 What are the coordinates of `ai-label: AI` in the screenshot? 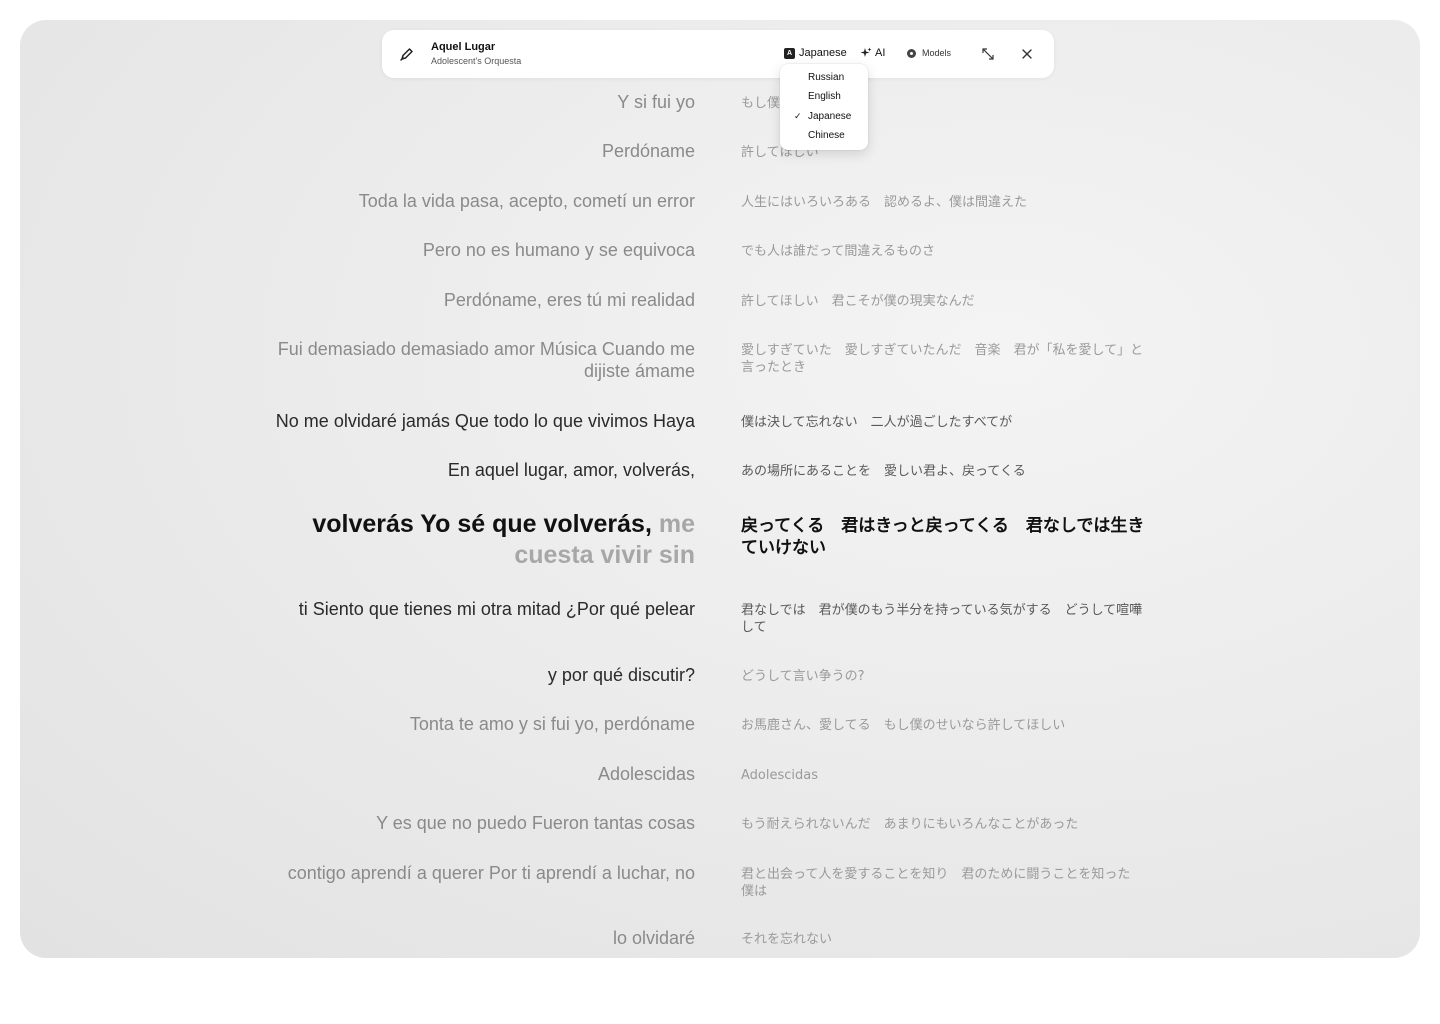 It's located at (880, 53).